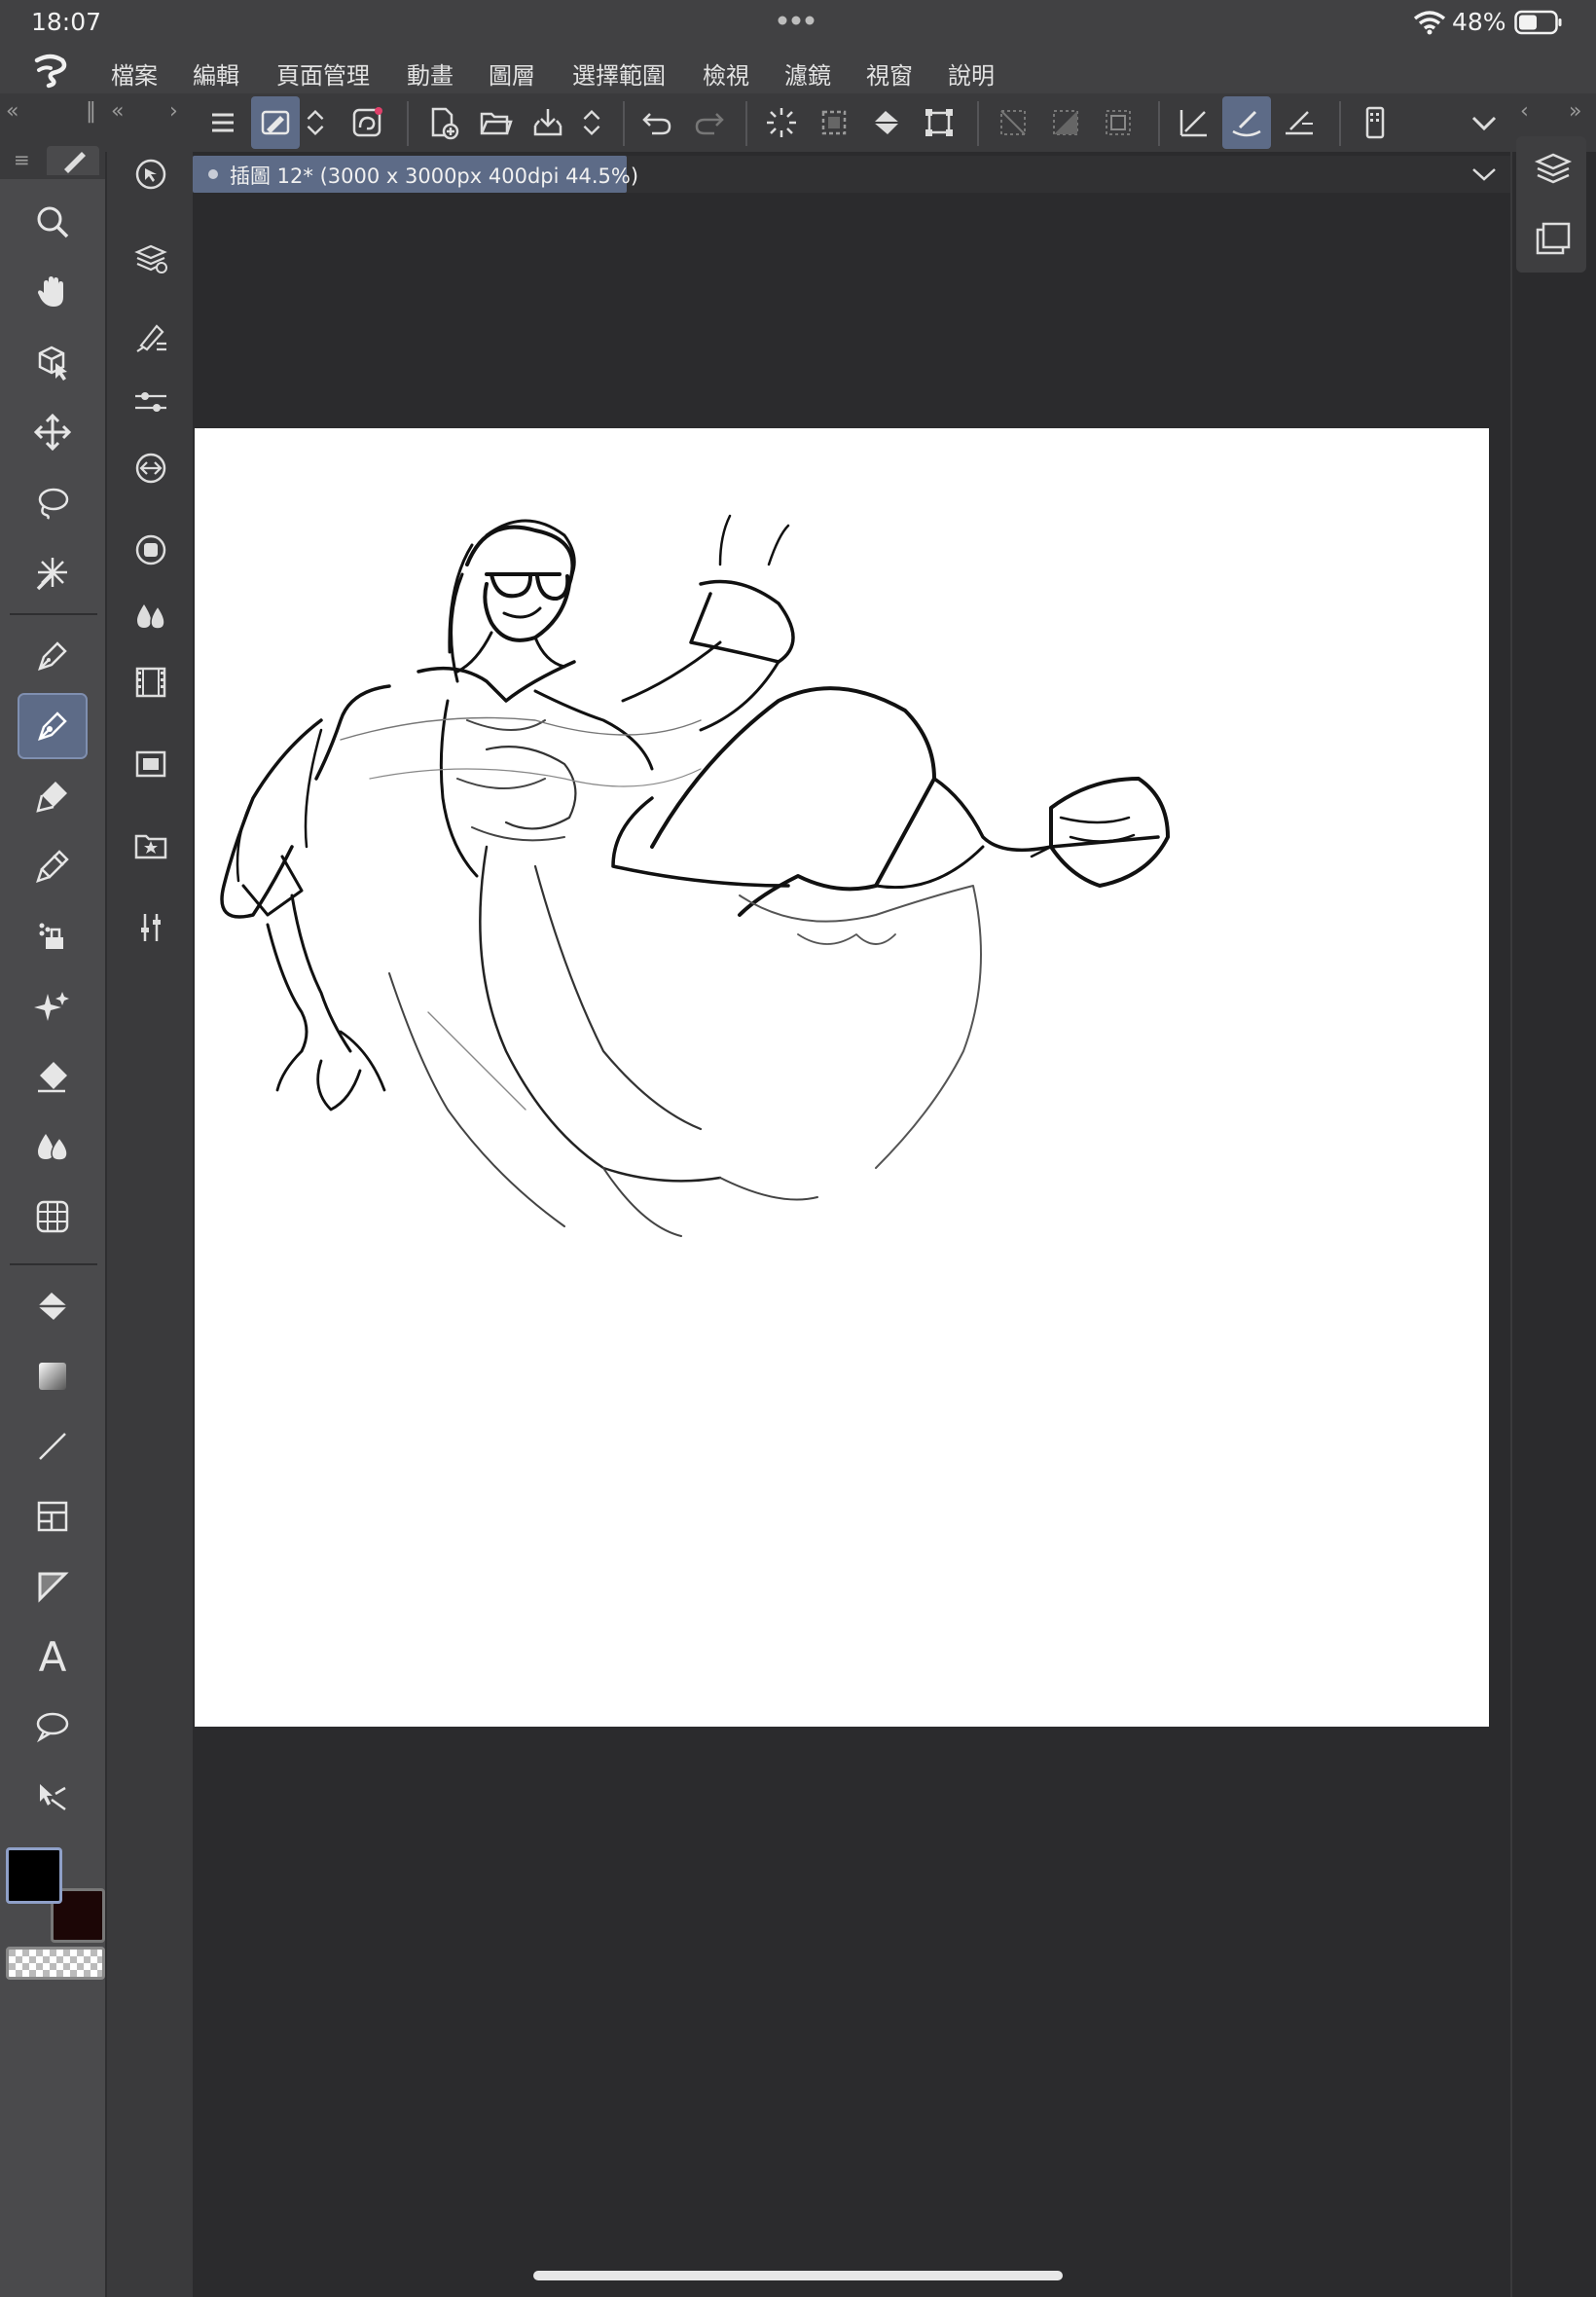 The width and height of the screenshot is (1596, 2297). I want to click on navigator-icon, so click(151, 764).